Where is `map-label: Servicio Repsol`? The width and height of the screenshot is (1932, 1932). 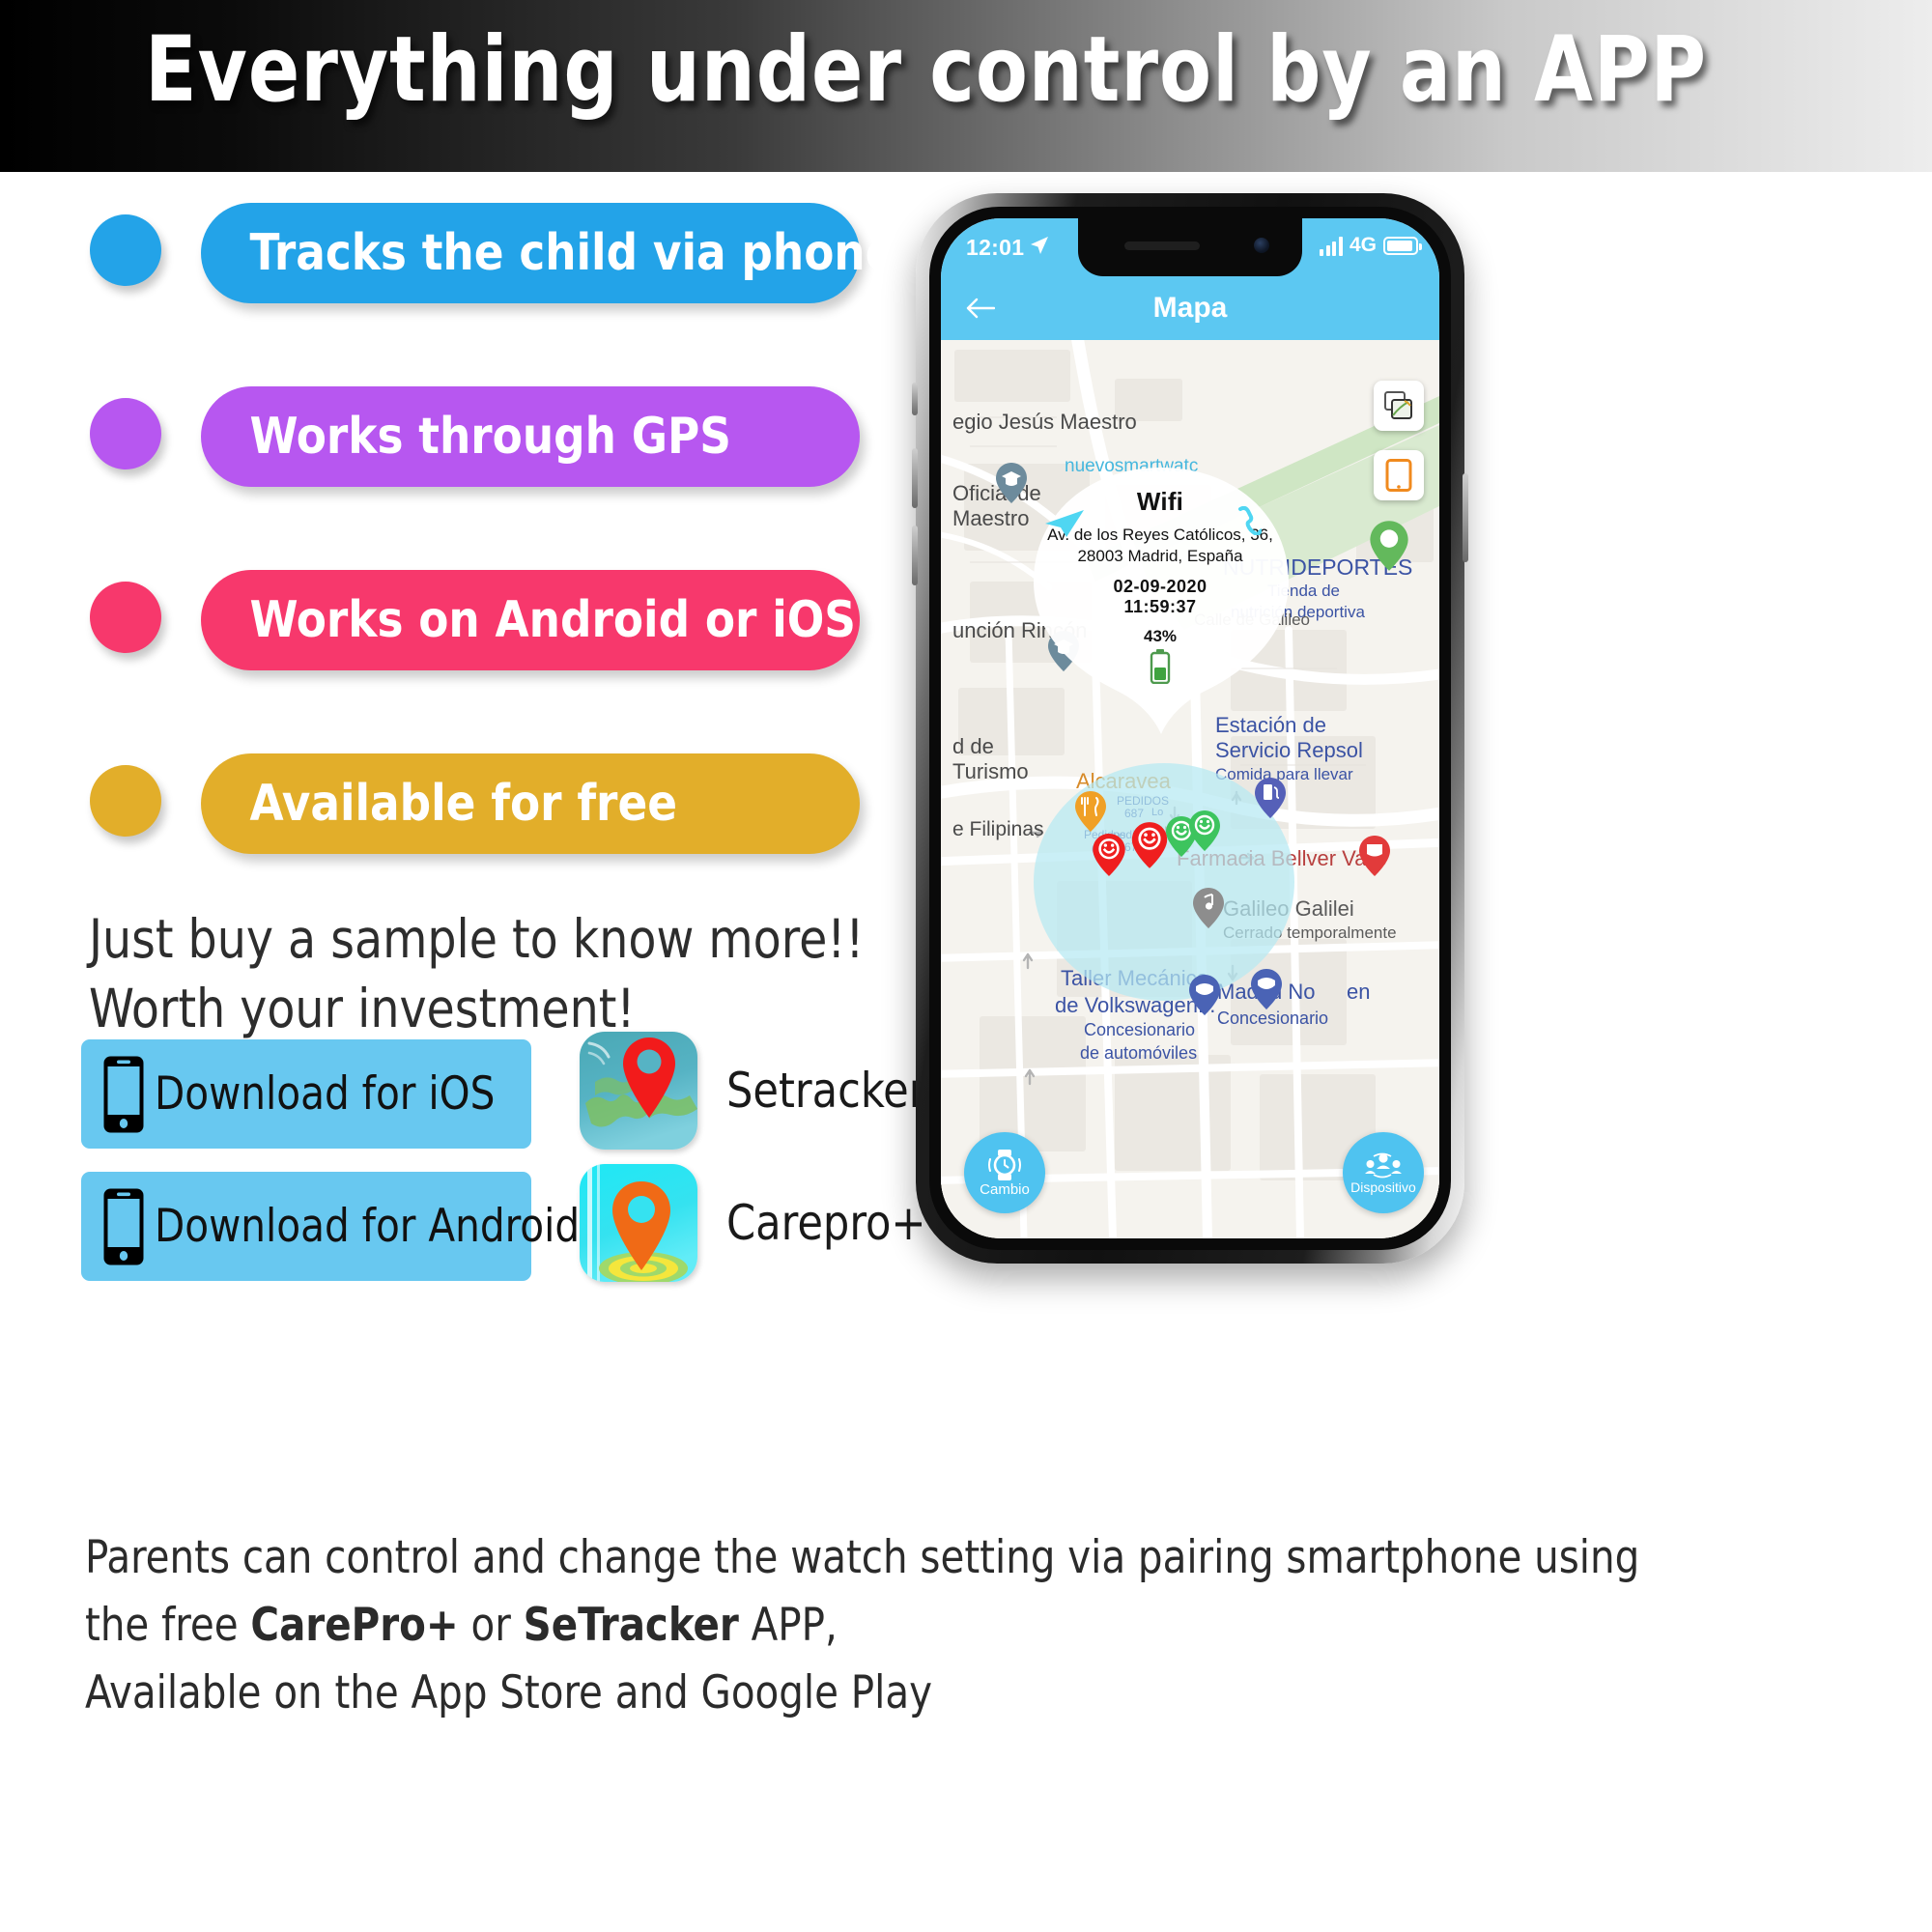 map-label: Servicio Repsol is located at coordinates (1289, 750).